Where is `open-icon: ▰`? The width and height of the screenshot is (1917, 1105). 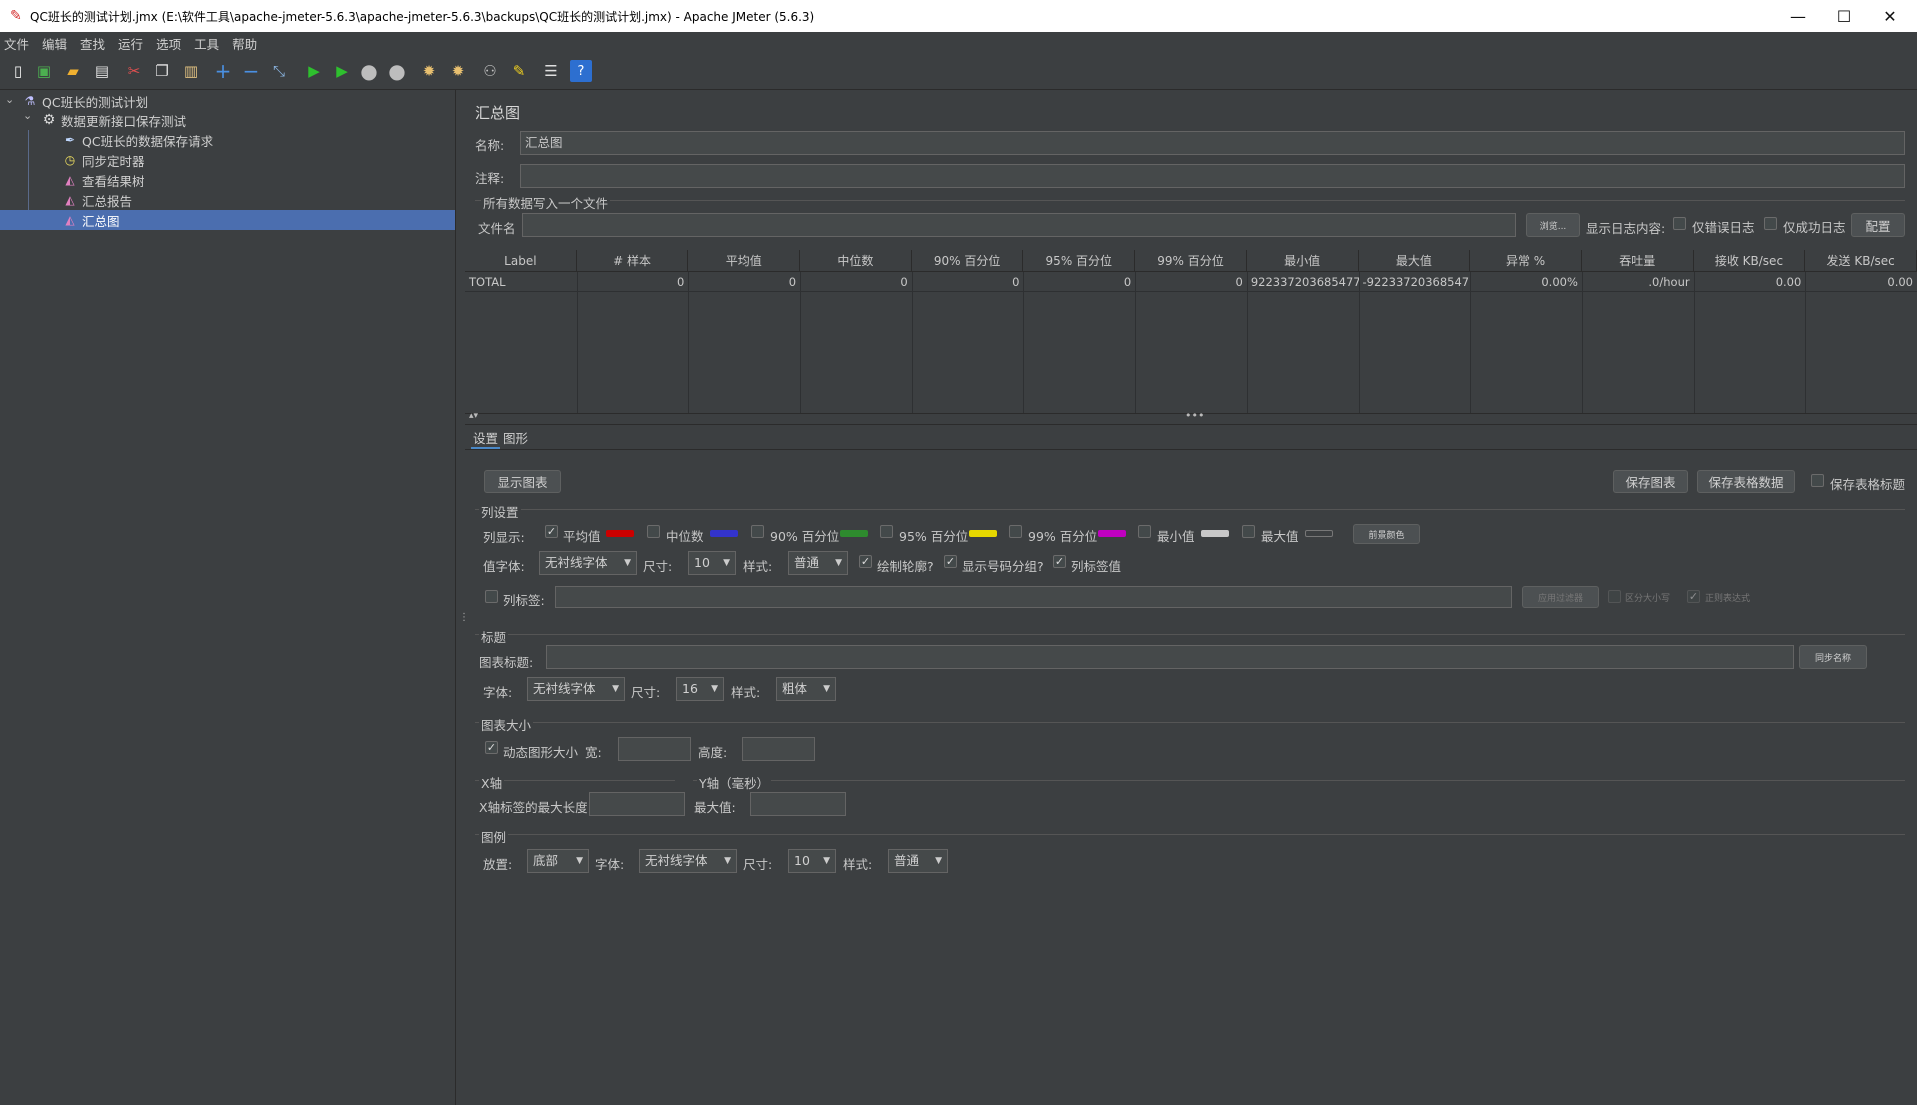 open-icon: ▰ is located at coordinates (73, 71).